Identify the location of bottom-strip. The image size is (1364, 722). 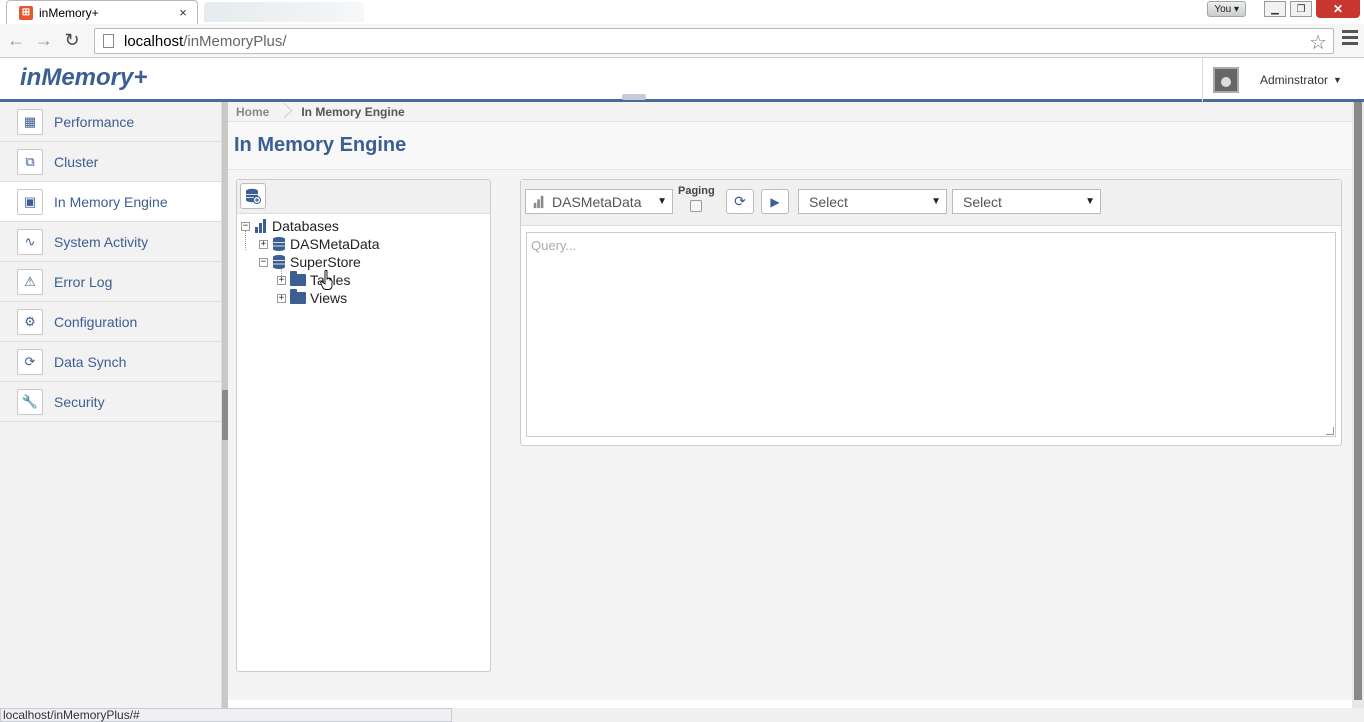
(908, 715).